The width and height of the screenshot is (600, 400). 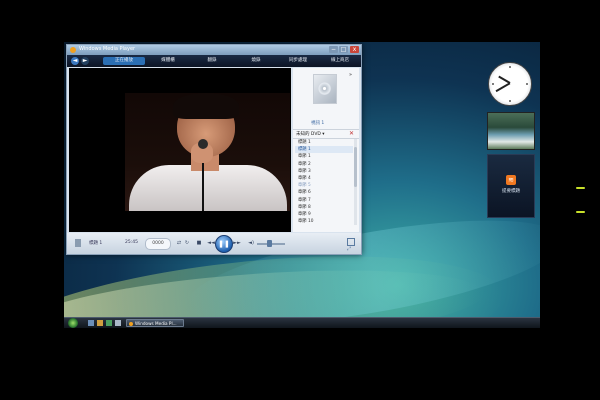 I want to click on window-title: Windows Media Player, so click(x=107, y=49).